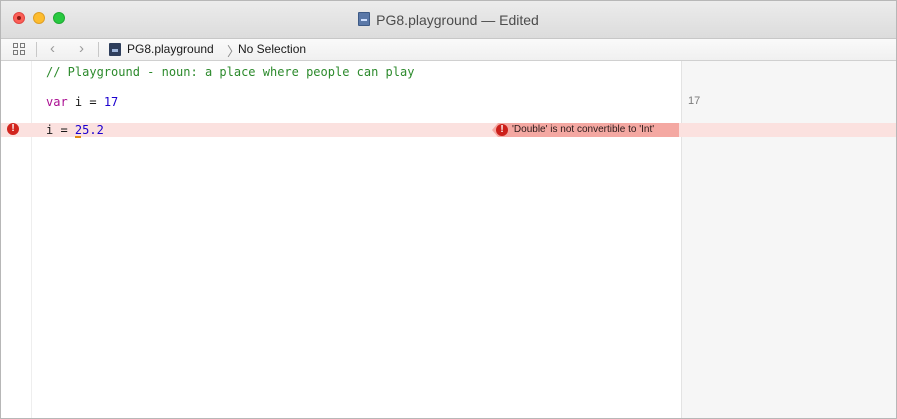  I want to click on forward-arrow-icon: ›, so click(81, 48).